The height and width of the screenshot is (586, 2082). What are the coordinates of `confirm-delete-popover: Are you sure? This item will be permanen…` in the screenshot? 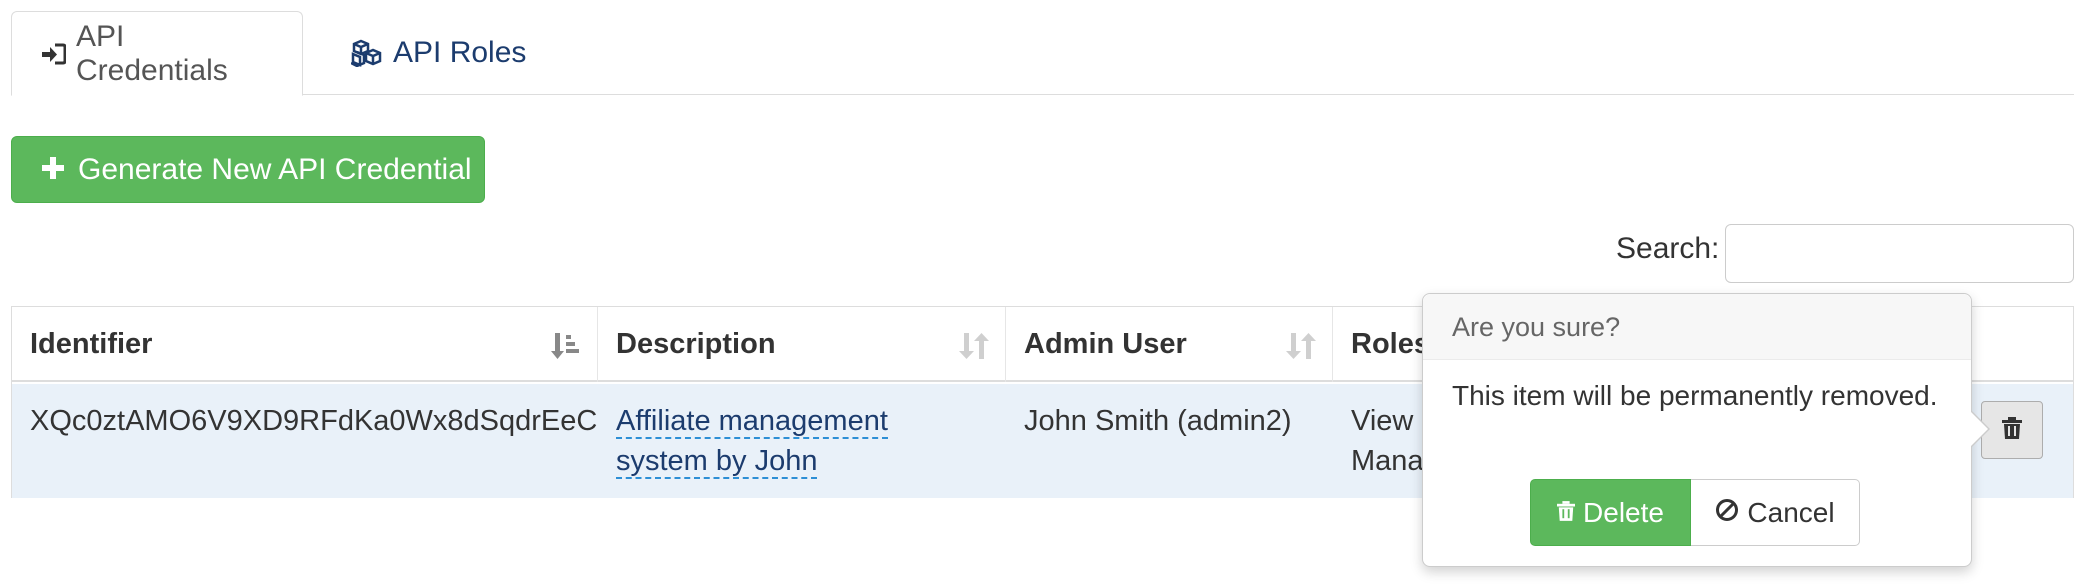 It's located at (1706, 430).